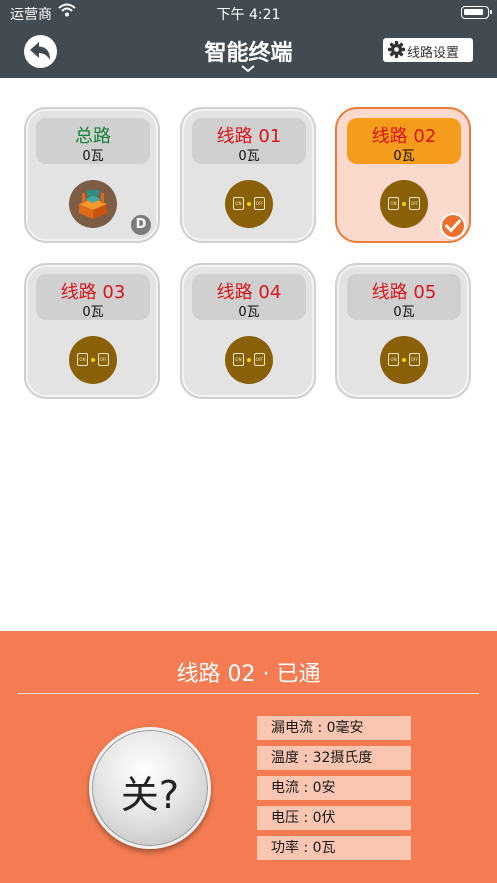 The width and height of the screenshot is (497, 883). I want to click on tile-header: 线路 02 0瓦, so click(404, 141).